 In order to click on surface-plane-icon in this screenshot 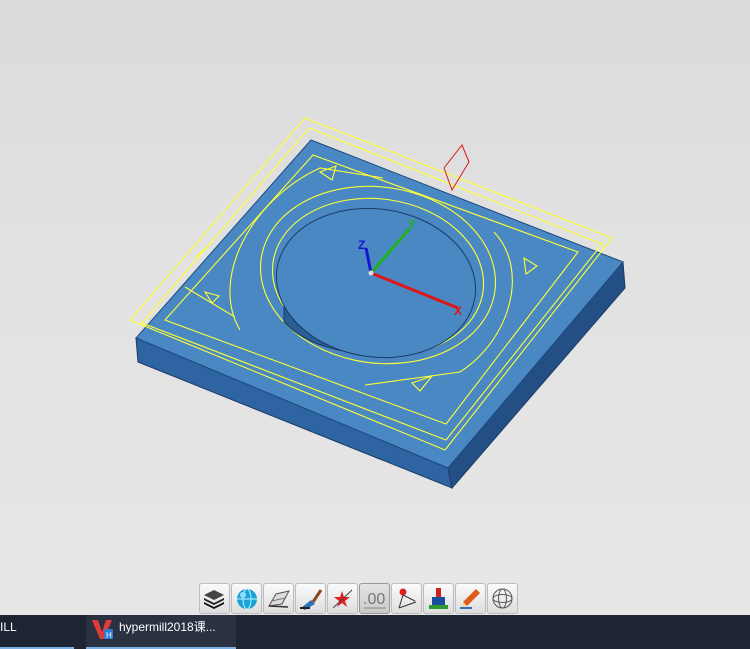, I will do `click(279, 599)`.